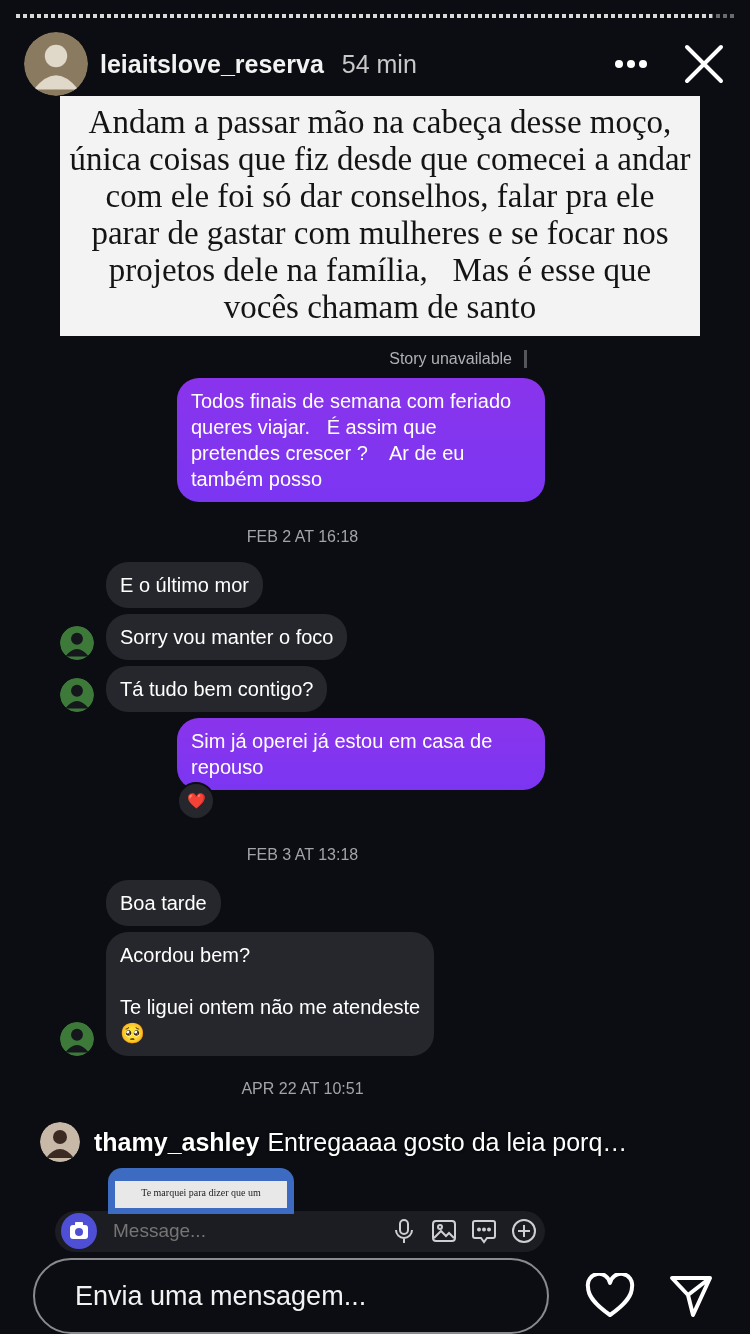  What do you see at coordinates (201, 1194) in the screenshot?
I see `story-caption: Te marquei para dizer que um` at bounding box center [201, 1194].